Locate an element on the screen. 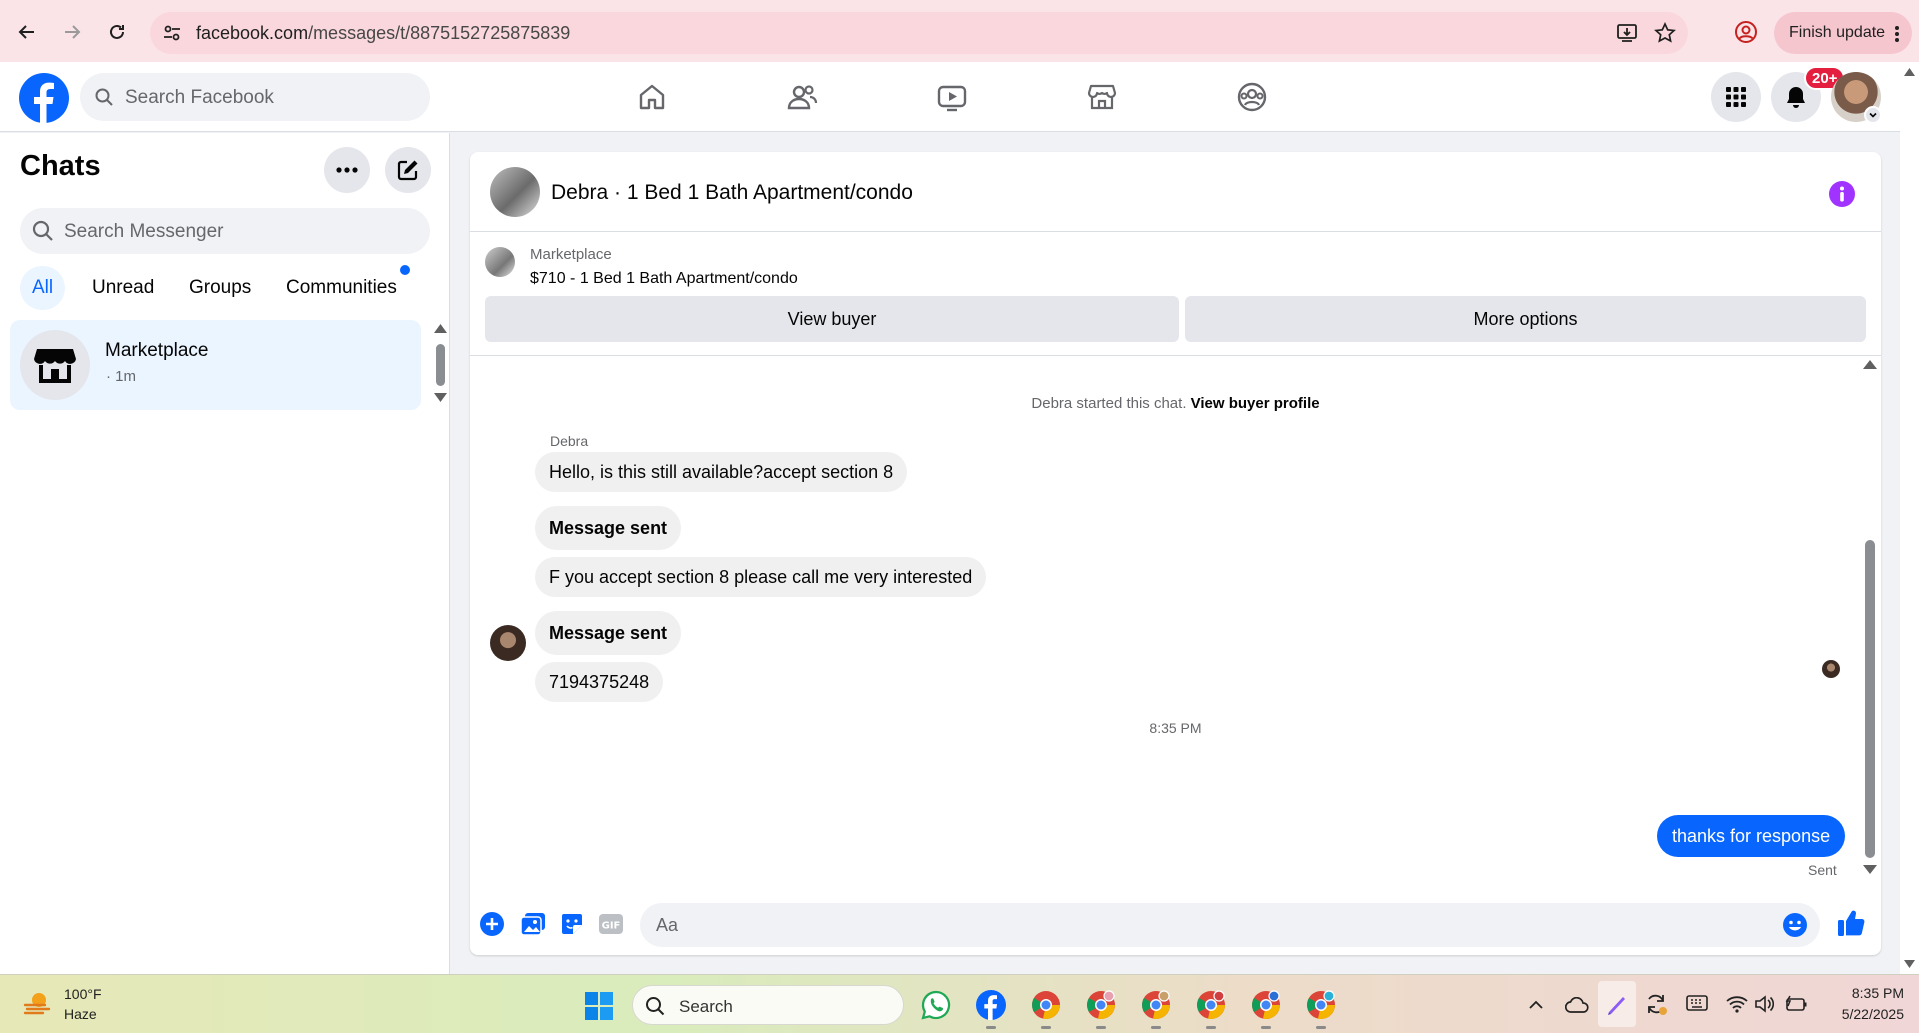  chevron-down-icon is located at coordinates (1873, 115).